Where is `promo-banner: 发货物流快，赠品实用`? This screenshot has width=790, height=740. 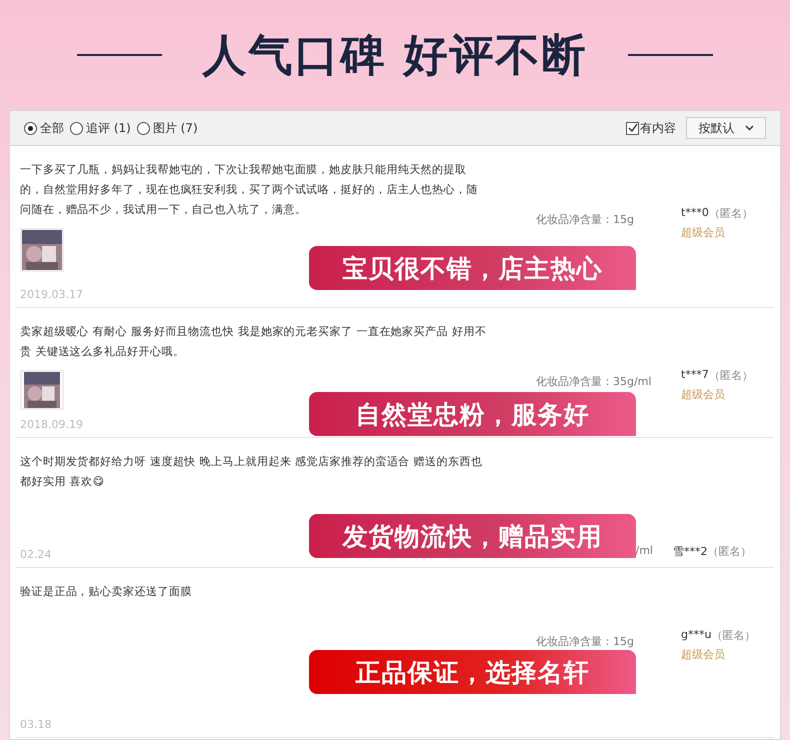 promo-banner: 发货物流快，赠品实用 is located at coordinates (472, 536).